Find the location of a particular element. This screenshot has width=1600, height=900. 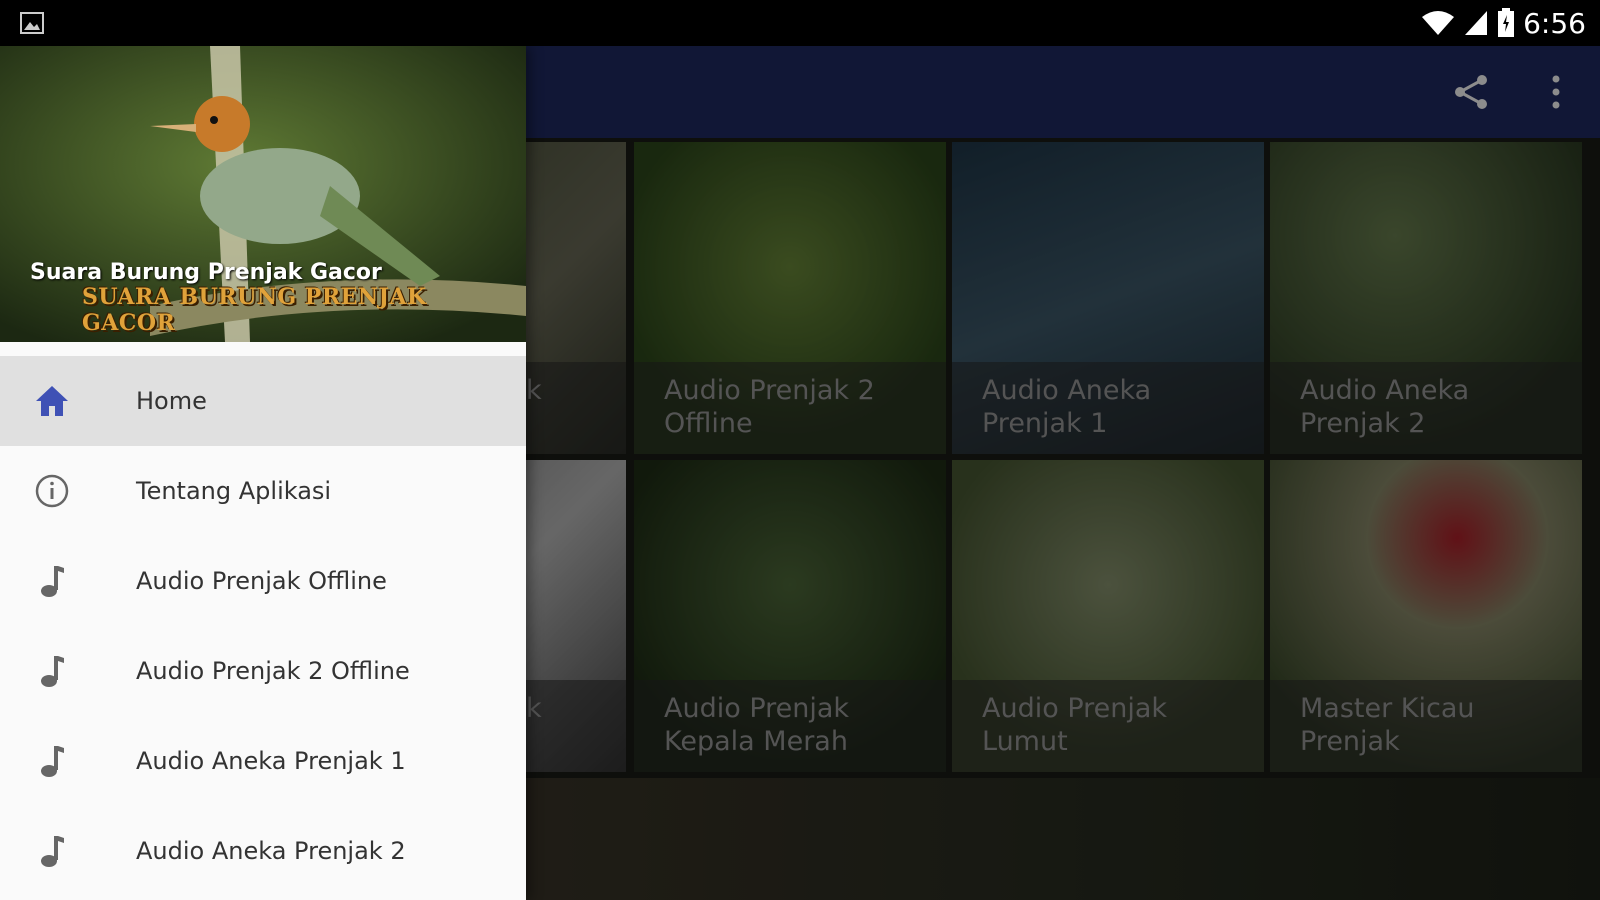

share-icon is located at coordinates (1472, 92).